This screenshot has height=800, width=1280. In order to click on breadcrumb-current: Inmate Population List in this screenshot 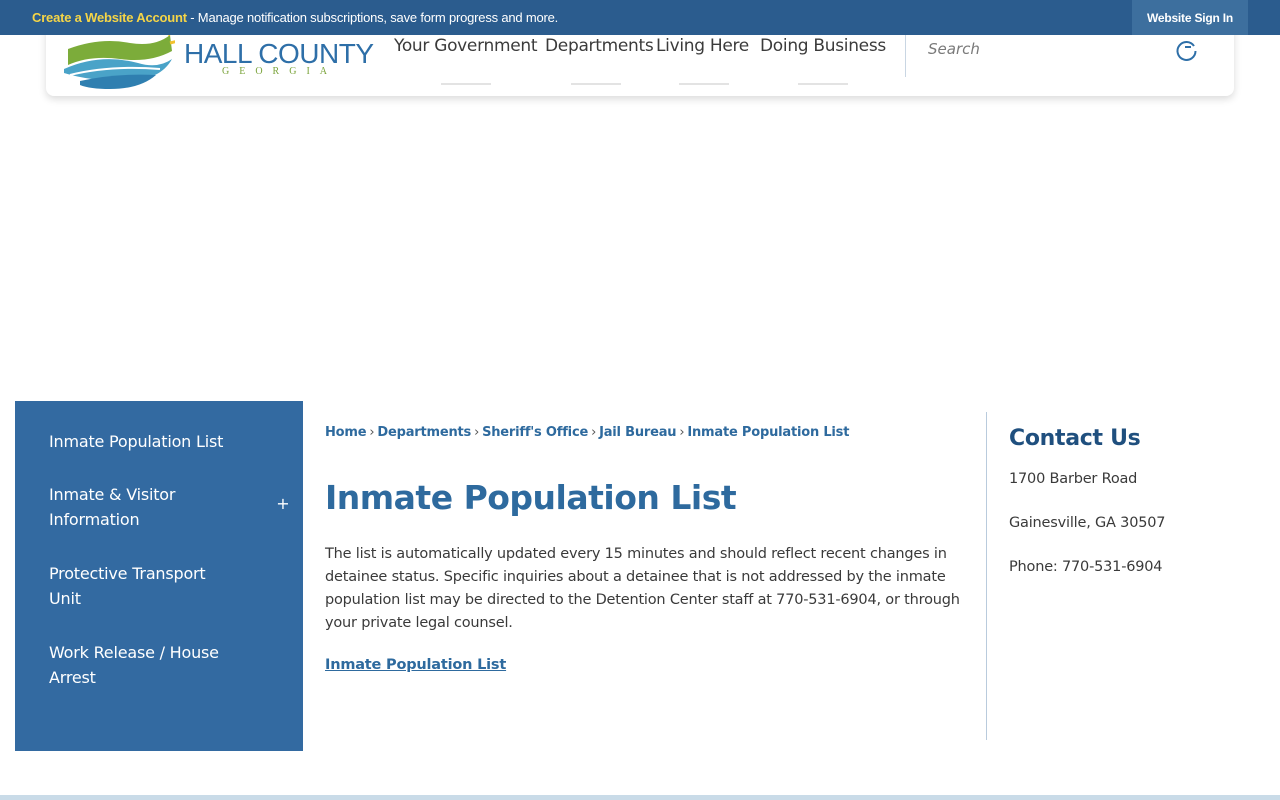, I will do `click(768, 432)`.